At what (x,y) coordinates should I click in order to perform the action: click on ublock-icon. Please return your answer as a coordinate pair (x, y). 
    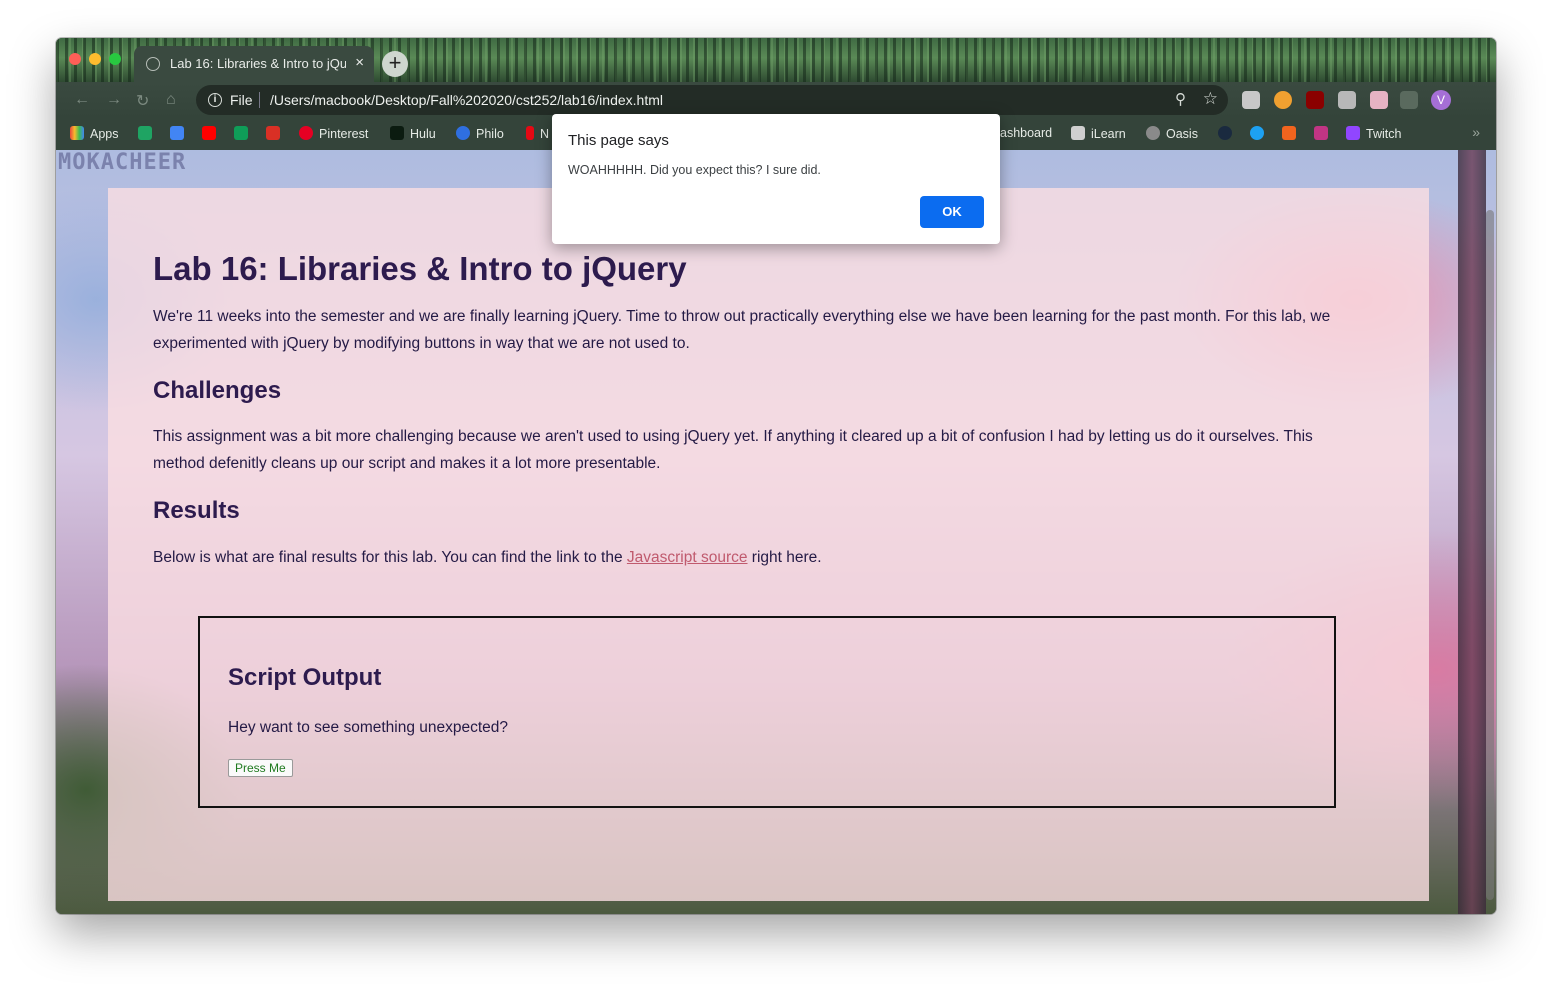
    Looking at the image, I should click on (1315, 100).